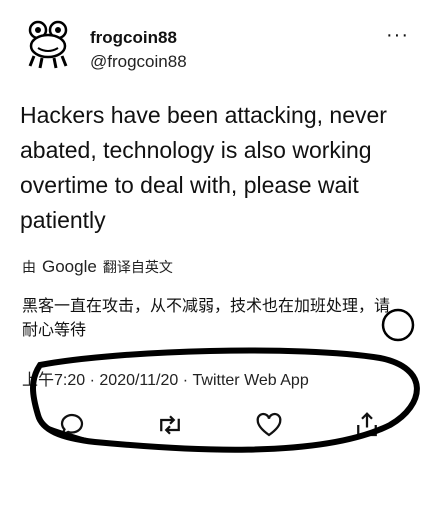 This screenshot has height=511, width=430. What do you see at coordinates (269, 425) in the screenshot?
I see `like-icon` at bounding box center [269, 425].